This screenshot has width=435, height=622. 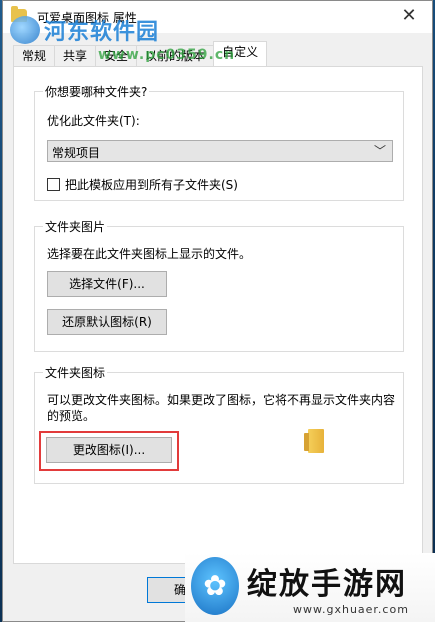 What do you see at coordinates (75, 56) in the screenshot?
I see `tab-sharing: 共享` at bounding box center [75, 56].